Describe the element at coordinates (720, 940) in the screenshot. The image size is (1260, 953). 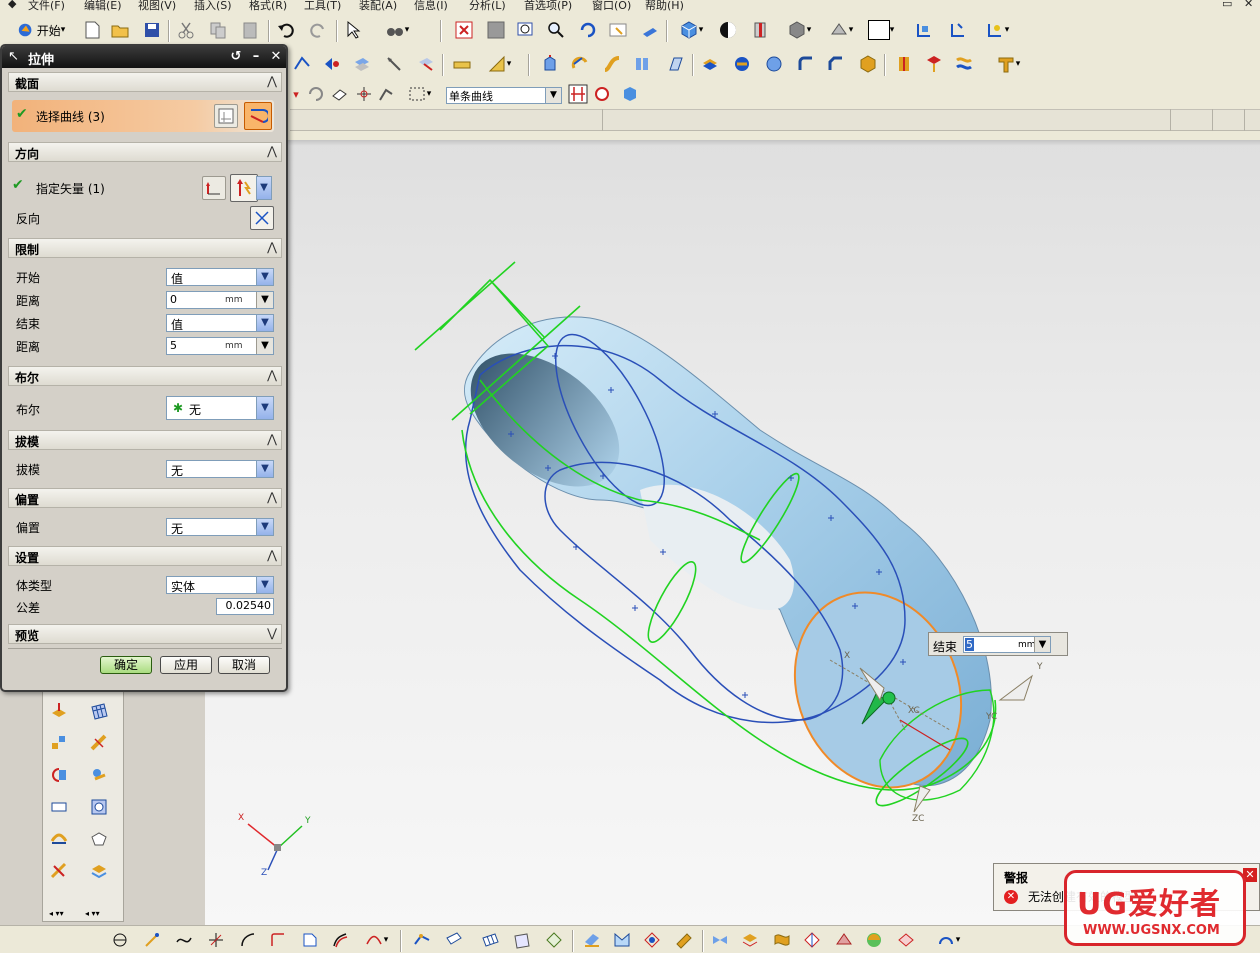
I see `sew-sheet-button` at that location.